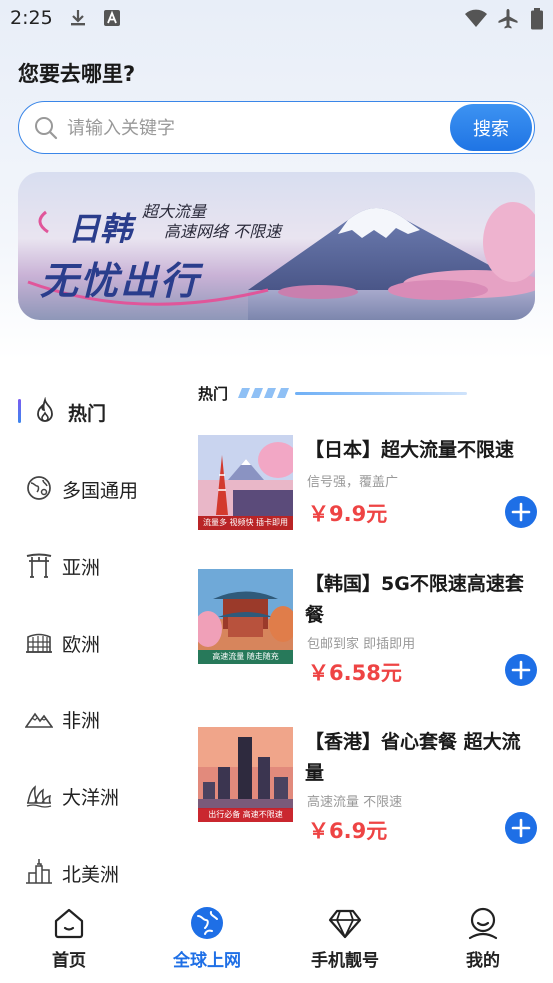  Describe the element at coordinates (39, 488) in the screenshot. I see `globe-pin-icon` at that location.